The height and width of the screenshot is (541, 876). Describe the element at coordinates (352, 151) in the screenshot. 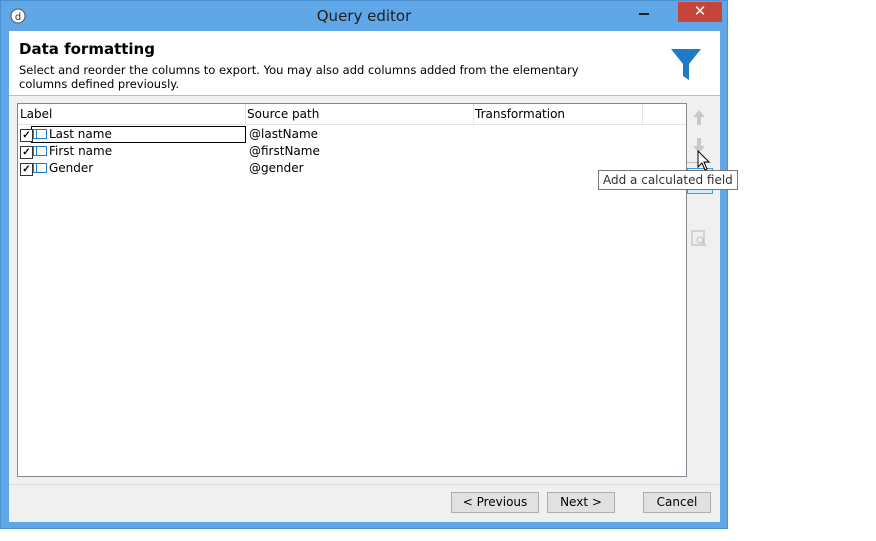

I see `table-row: ✓ First name @firstName` at that location.